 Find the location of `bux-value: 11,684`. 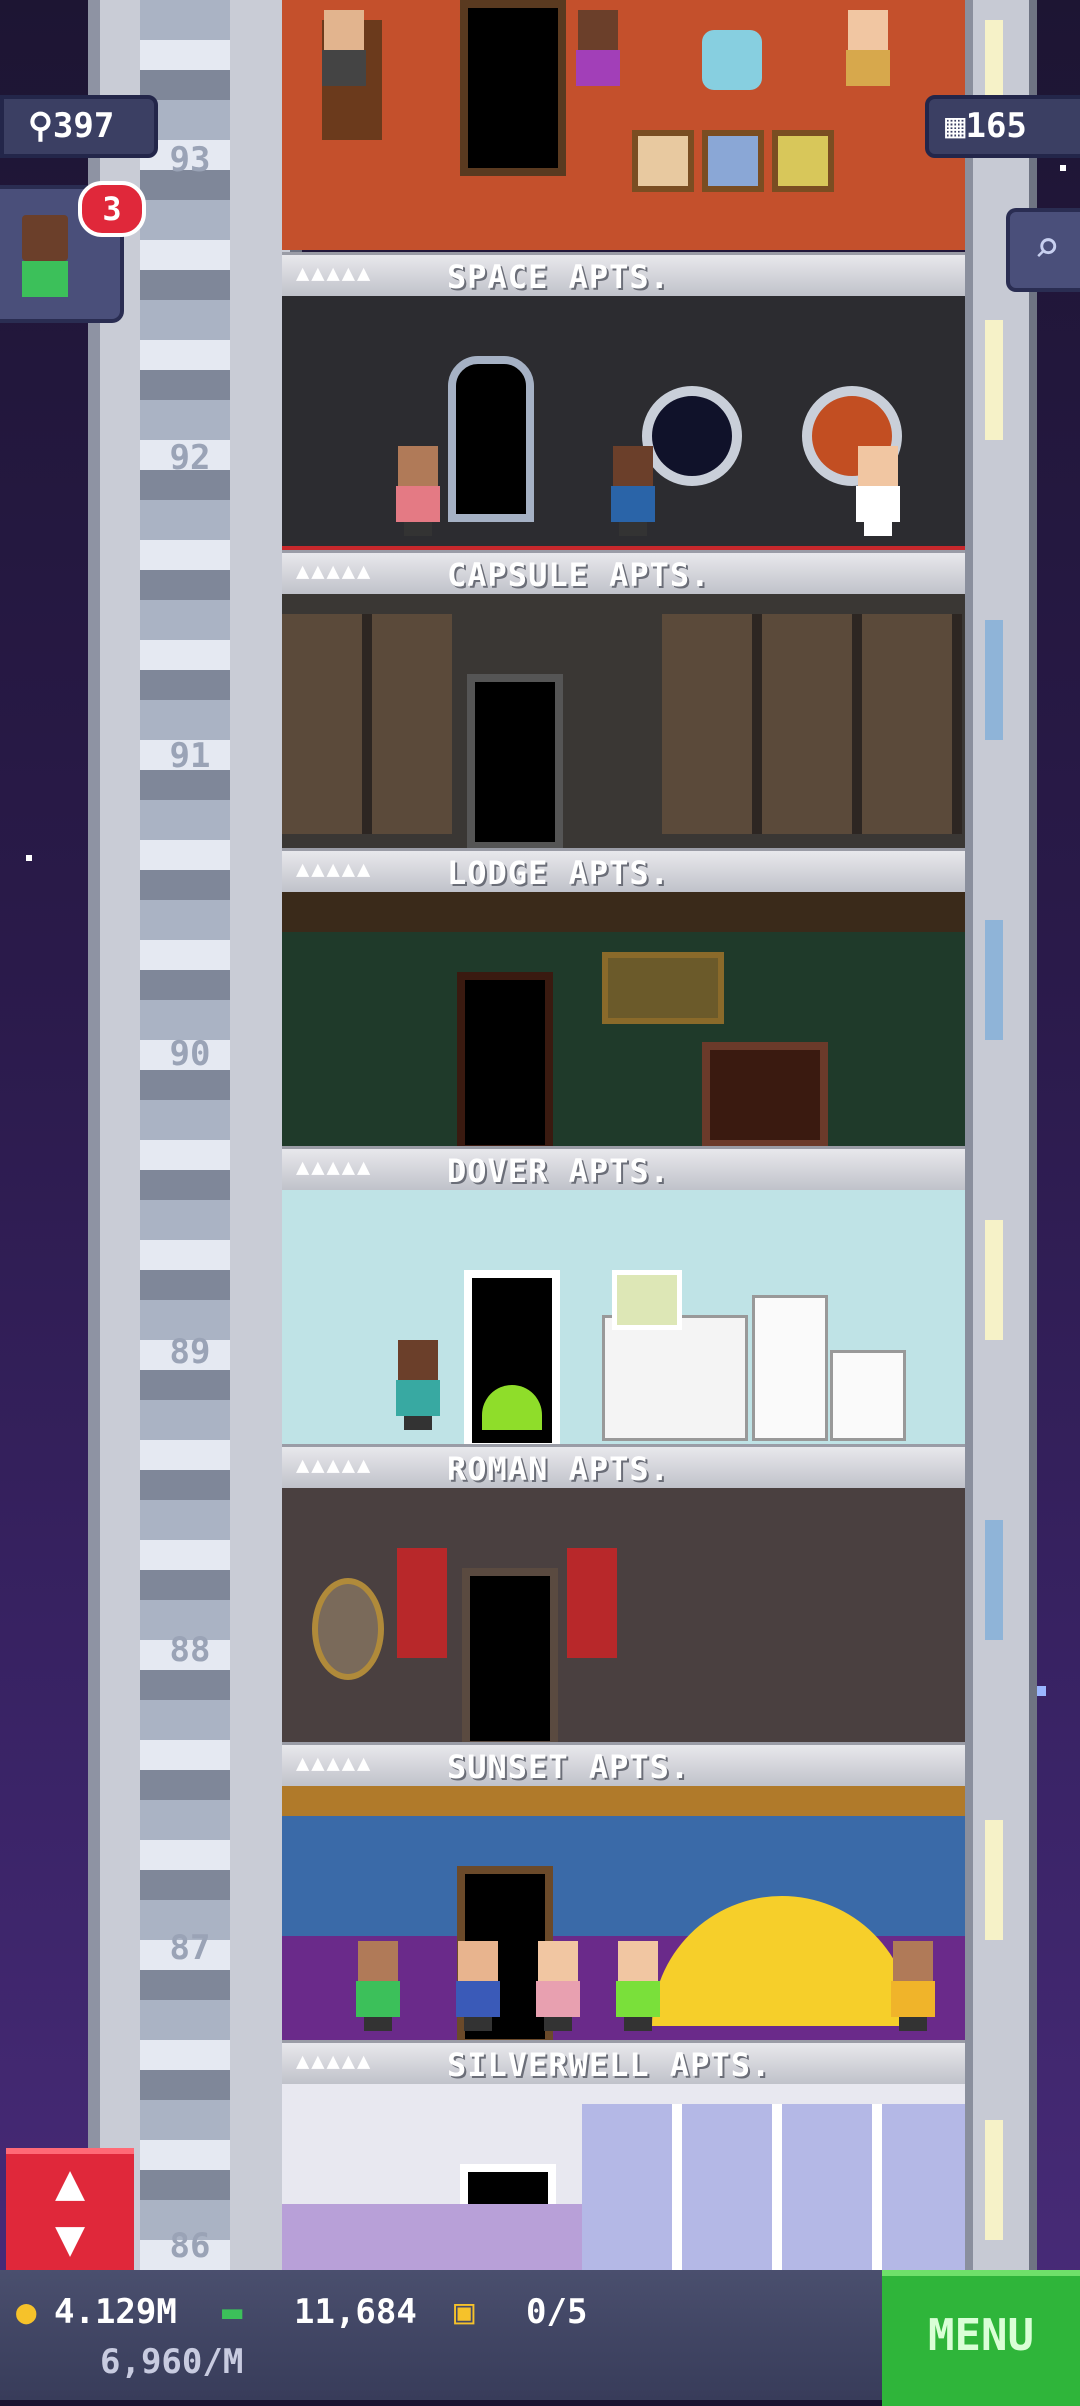

bux-value: 11,684 is located at coordinates (355, 2312).